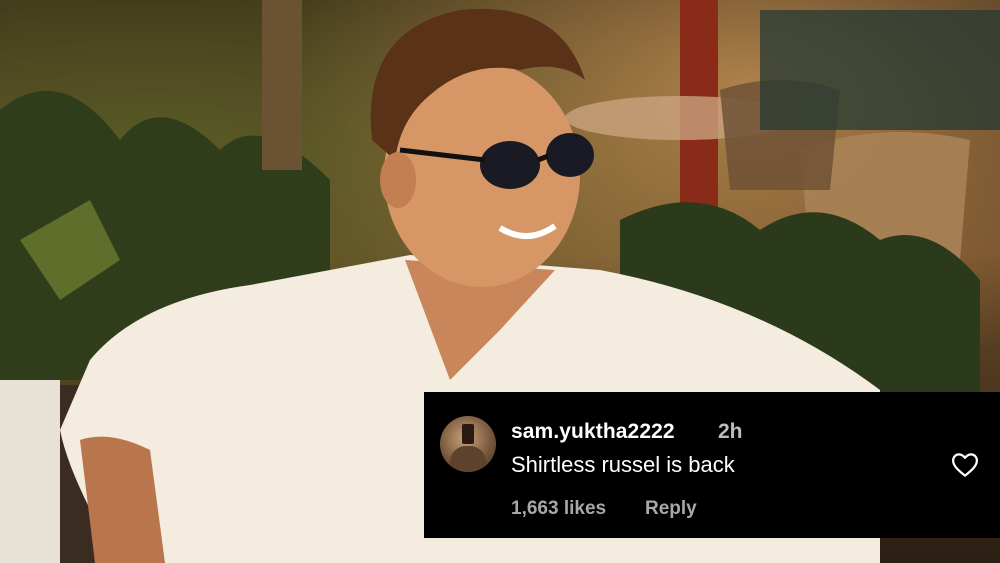  Describe the element at coordinates (398, 180) in the screenshot. I see `ear` at that location.